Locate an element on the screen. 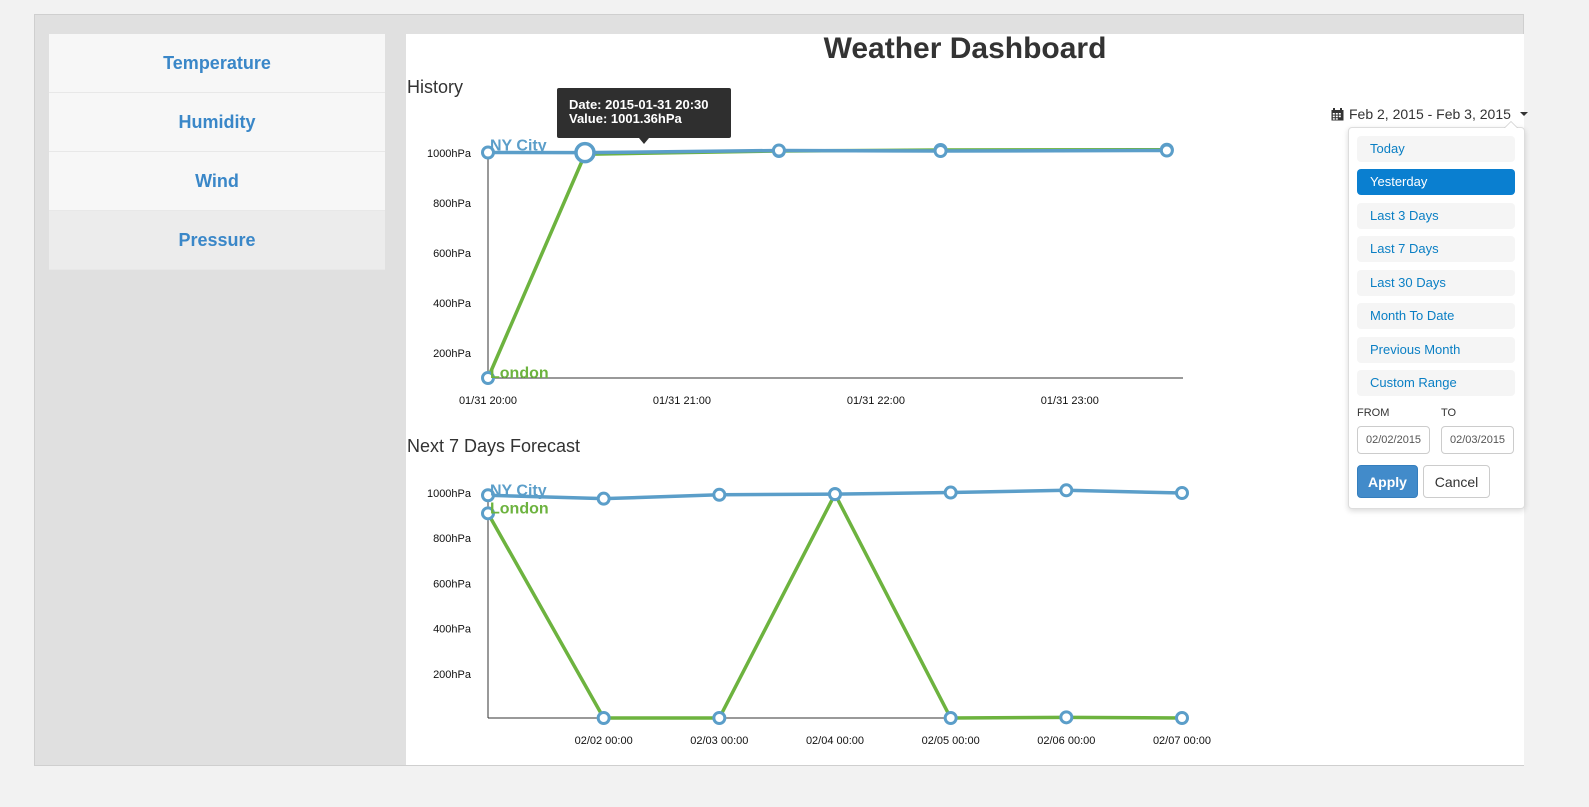 This screenshot has width=1589, height=807. sidebar-item-pressure: Pressure is located at coordinates (217, 240).